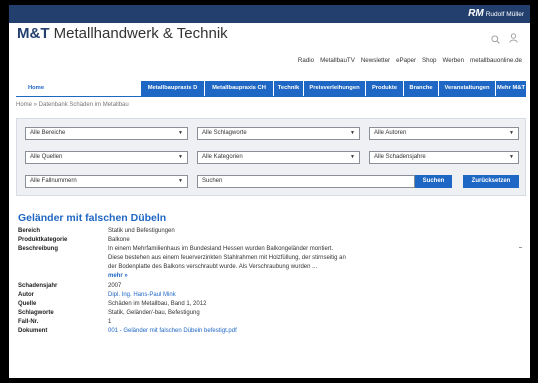  What do you see at coordinates (28, 322) in the screenshot?
I see `detail-label: Fall-Nr.` at bounding box center [28, 322].